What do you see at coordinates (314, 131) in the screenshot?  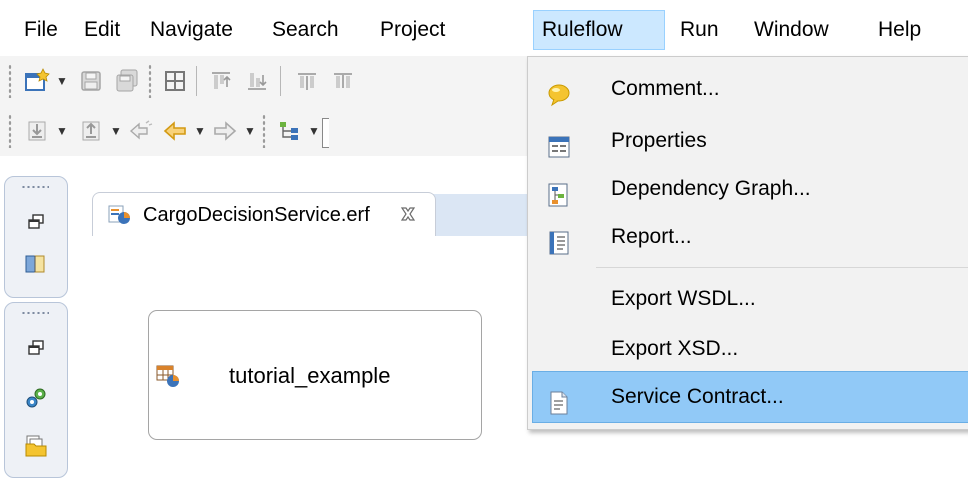 I see `ruleflow-dropdown-arrow-icon: ▼` at bounding box center [314, 131].